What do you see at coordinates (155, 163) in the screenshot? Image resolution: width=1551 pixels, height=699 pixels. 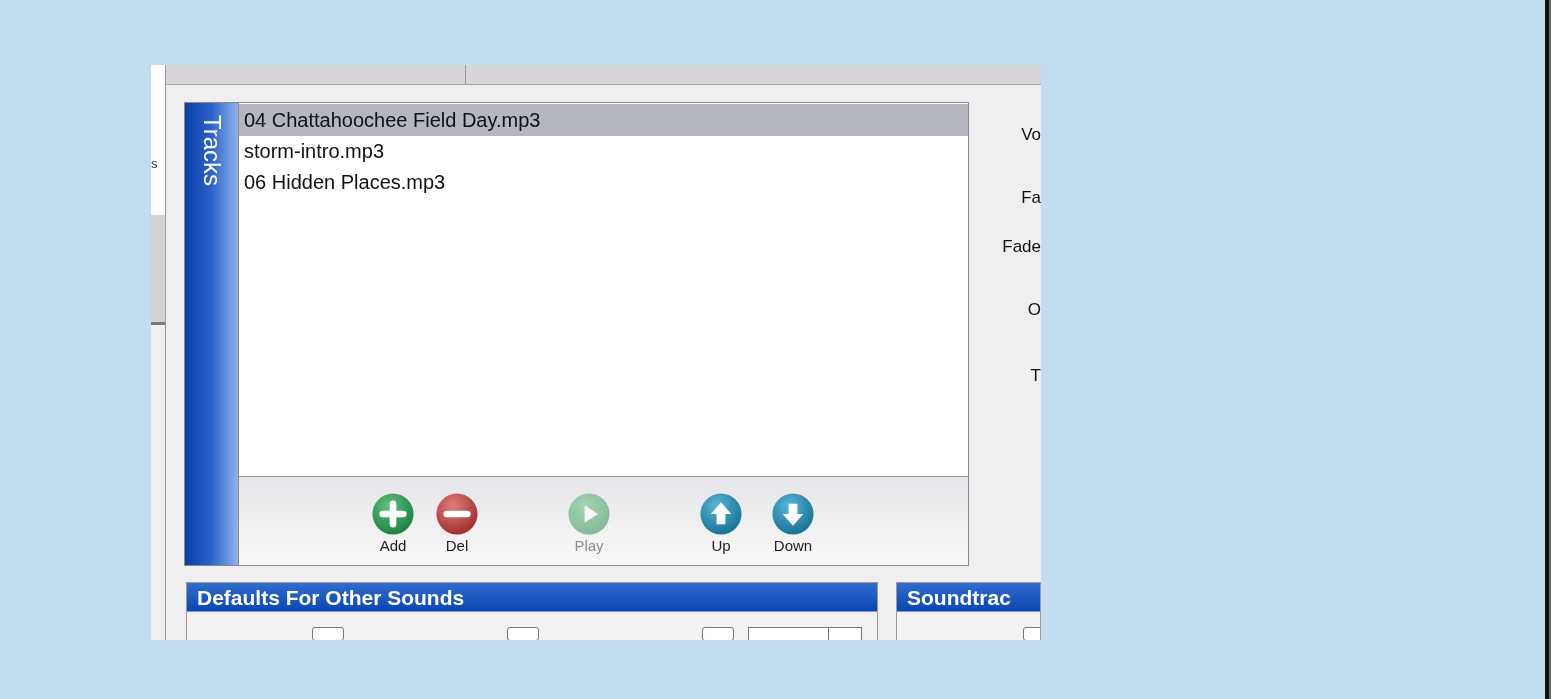 I see `sidebar-text: s` at bounding box center [155, 163].